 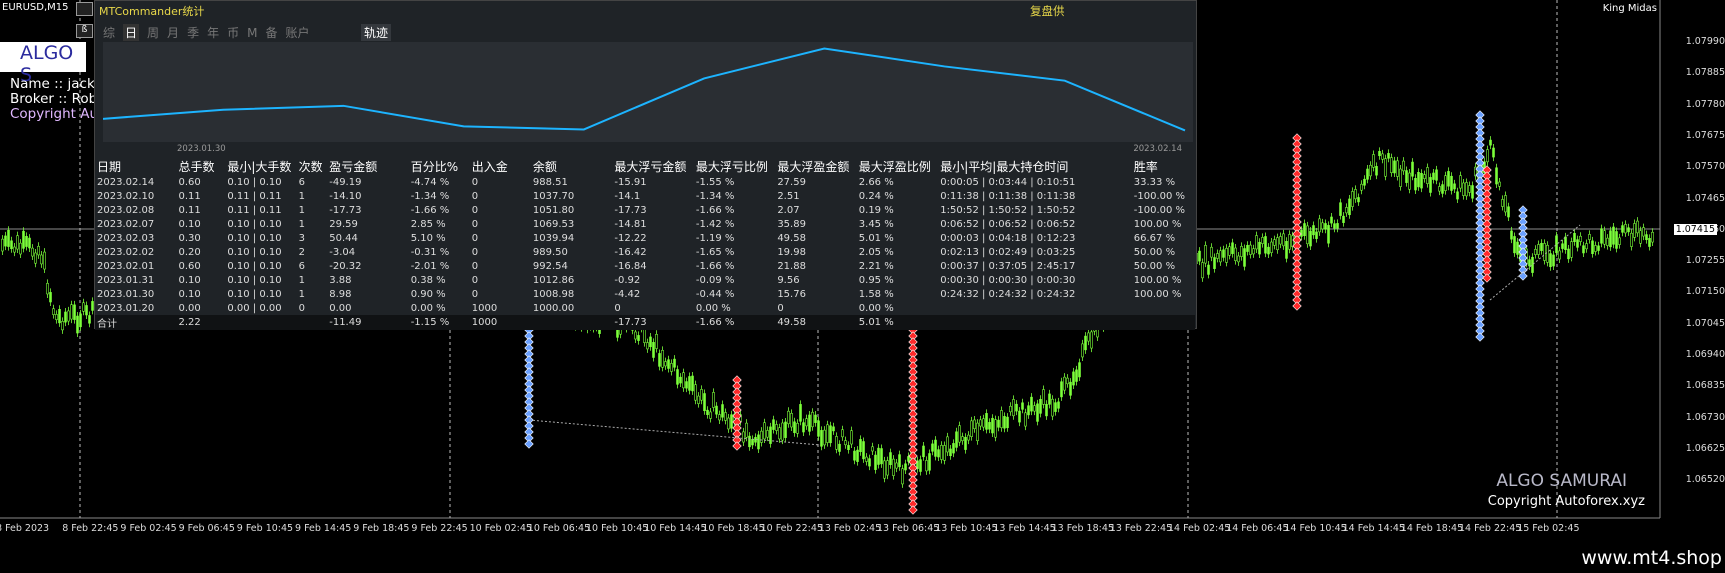 I want to click on replay-button: 复盘供, so click(x=1047, y=11).